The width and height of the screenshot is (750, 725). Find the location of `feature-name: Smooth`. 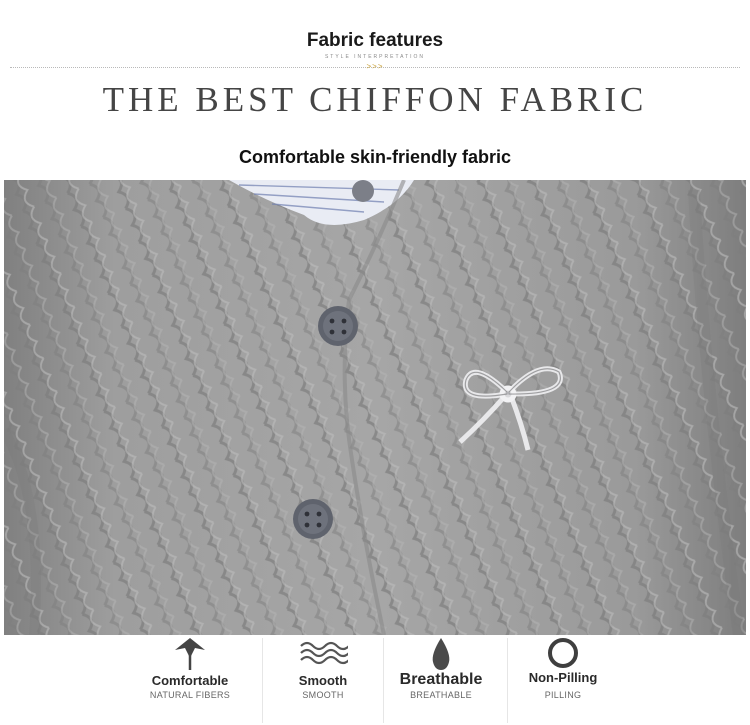

feature-name: Smooth is located at coordinates (323, 680).